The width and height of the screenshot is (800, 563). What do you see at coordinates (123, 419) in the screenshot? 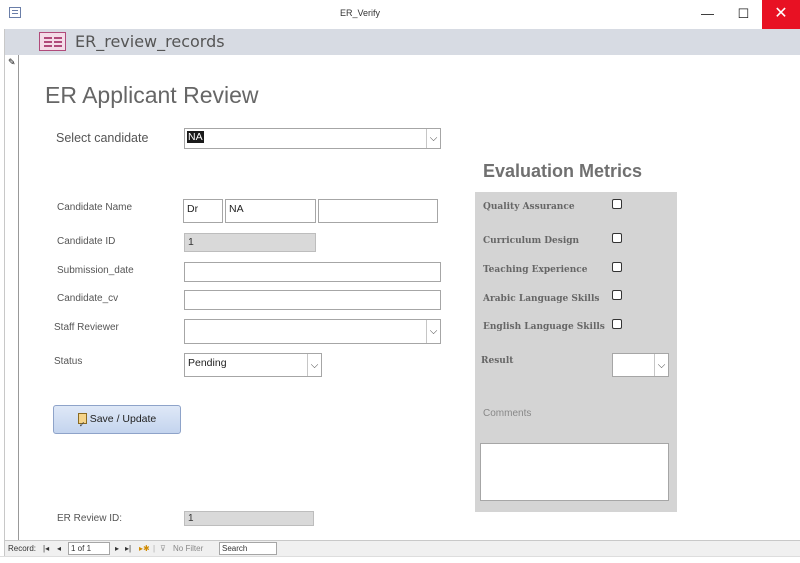
I see `save-update-label: Save / Update` at bounding box center [123, 419].